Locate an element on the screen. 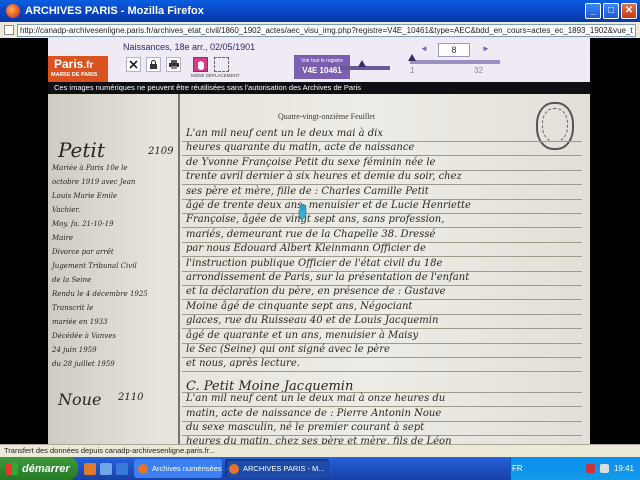 The width and height of the screenshot is (640, 480). margin-number-2: 2110 is located at coordinates (131, 397).